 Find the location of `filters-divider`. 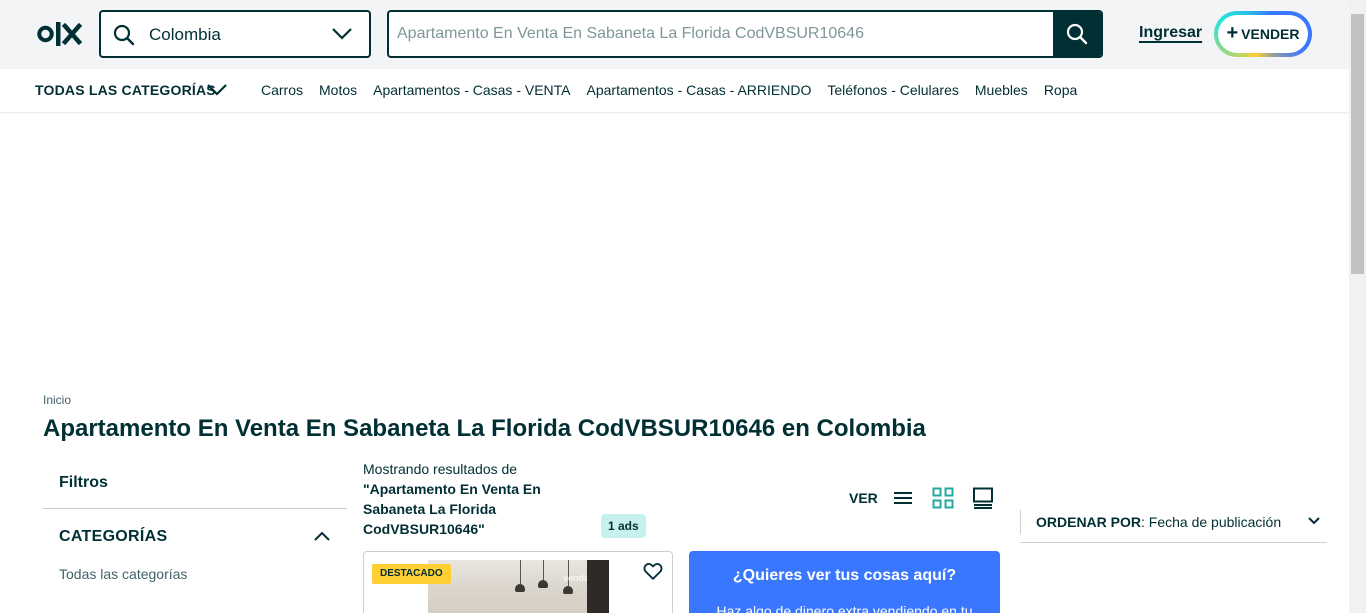

filters-divider is located at coordinates (195, 508).